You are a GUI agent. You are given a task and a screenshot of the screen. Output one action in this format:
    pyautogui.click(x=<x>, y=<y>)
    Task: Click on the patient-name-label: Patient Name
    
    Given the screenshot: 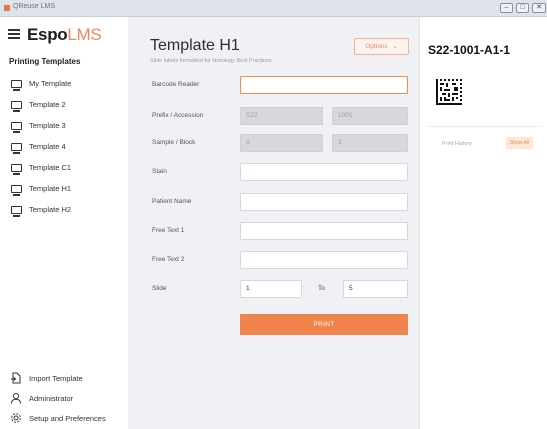 What is the action you would take?
    pyautogui.click(x=172, y=201)
    